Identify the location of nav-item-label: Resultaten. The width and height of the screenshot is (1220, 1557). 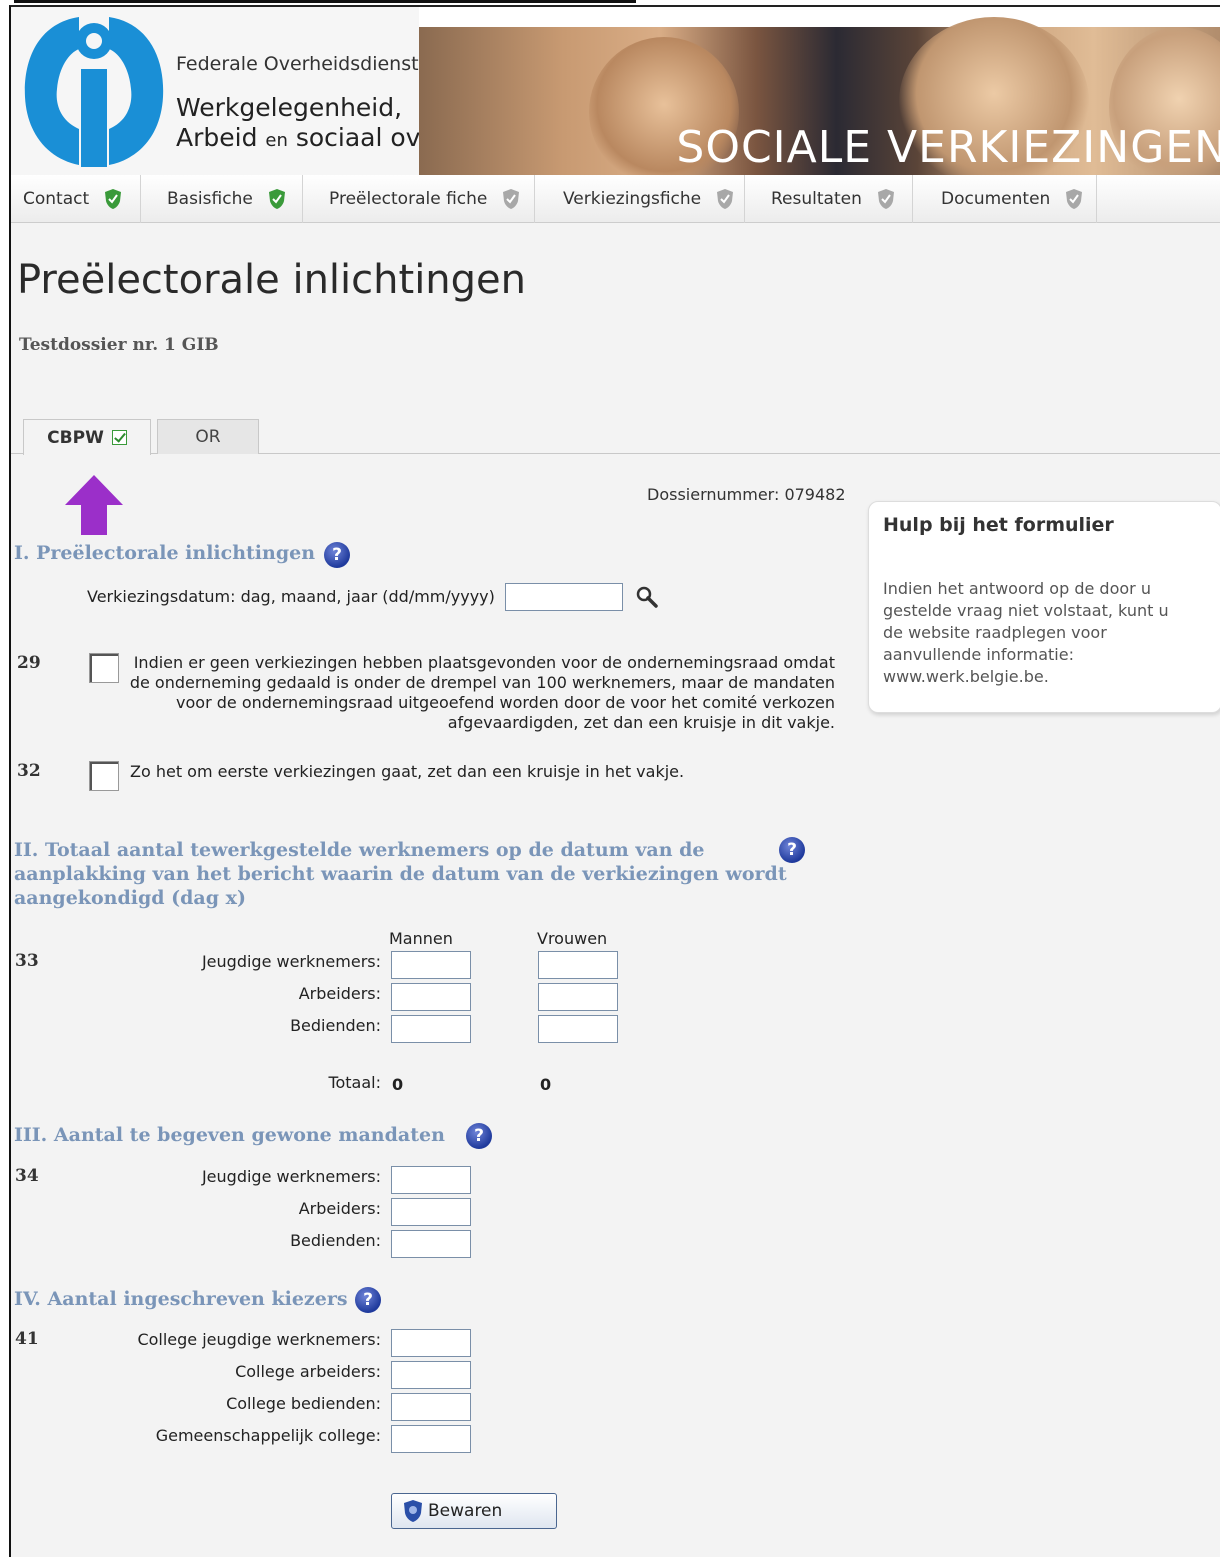
(816, 199).